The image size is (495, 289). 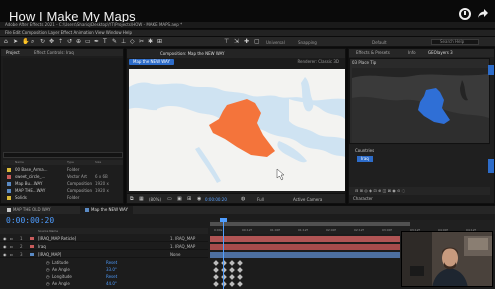 I want to click on property-value: 33.0°, so click(x=111, y=270).